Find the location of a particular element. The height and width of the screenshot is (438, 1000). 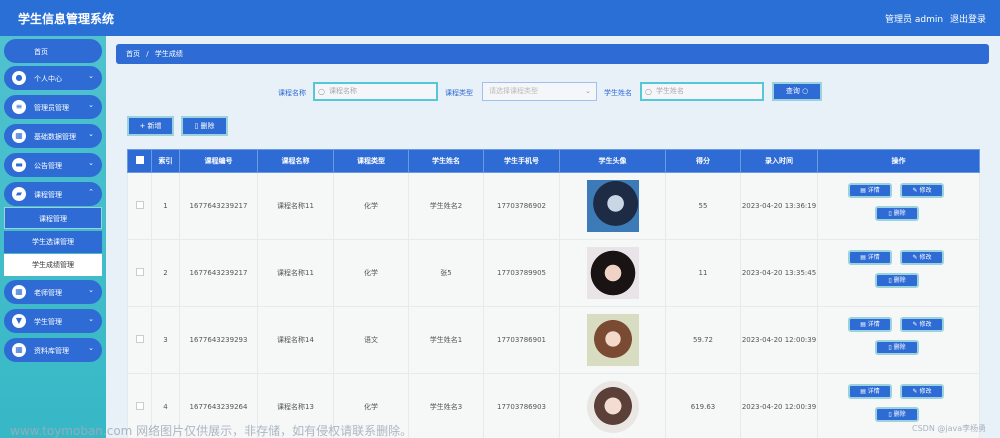

cell-phone: 17703786901 is located at coordinates (521, 340).